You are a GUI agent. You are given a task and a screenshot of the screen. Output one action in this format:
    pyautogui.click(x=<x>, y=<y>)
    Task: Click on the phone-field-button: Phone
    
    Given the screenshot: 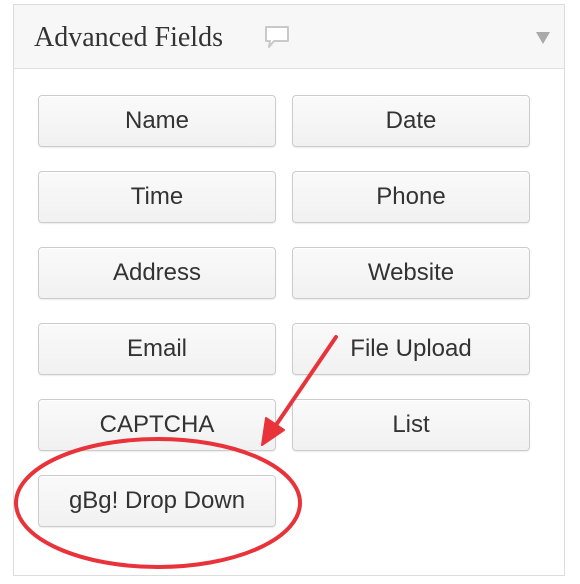 What is the action you would take?
    pyautogui.click(x=411, y=197)
    